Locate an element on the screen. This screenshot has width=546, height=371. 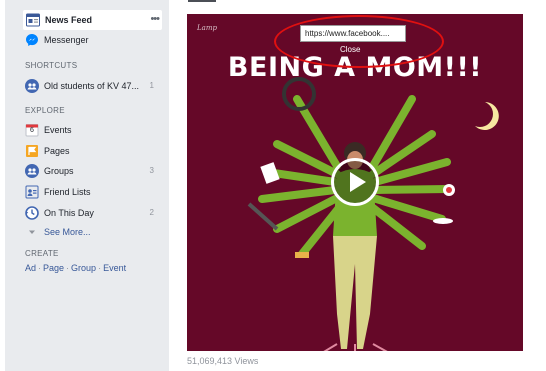
sidebar-item-news-feed: News Feed ••• is located at coordinates (92, 20).